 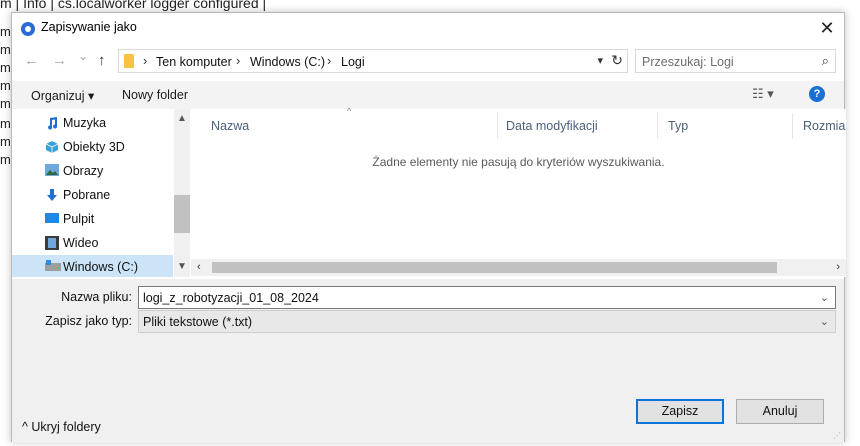 I want to click on help-icon: ?, so click(x=817, y=94).